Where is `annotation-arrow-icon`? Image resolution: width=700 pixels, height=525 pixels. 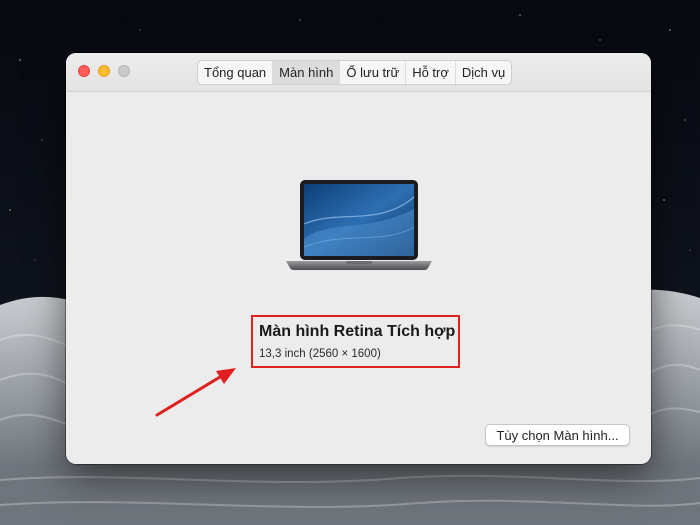 annotation-arrow-icon is located at coordinates (195, 392).